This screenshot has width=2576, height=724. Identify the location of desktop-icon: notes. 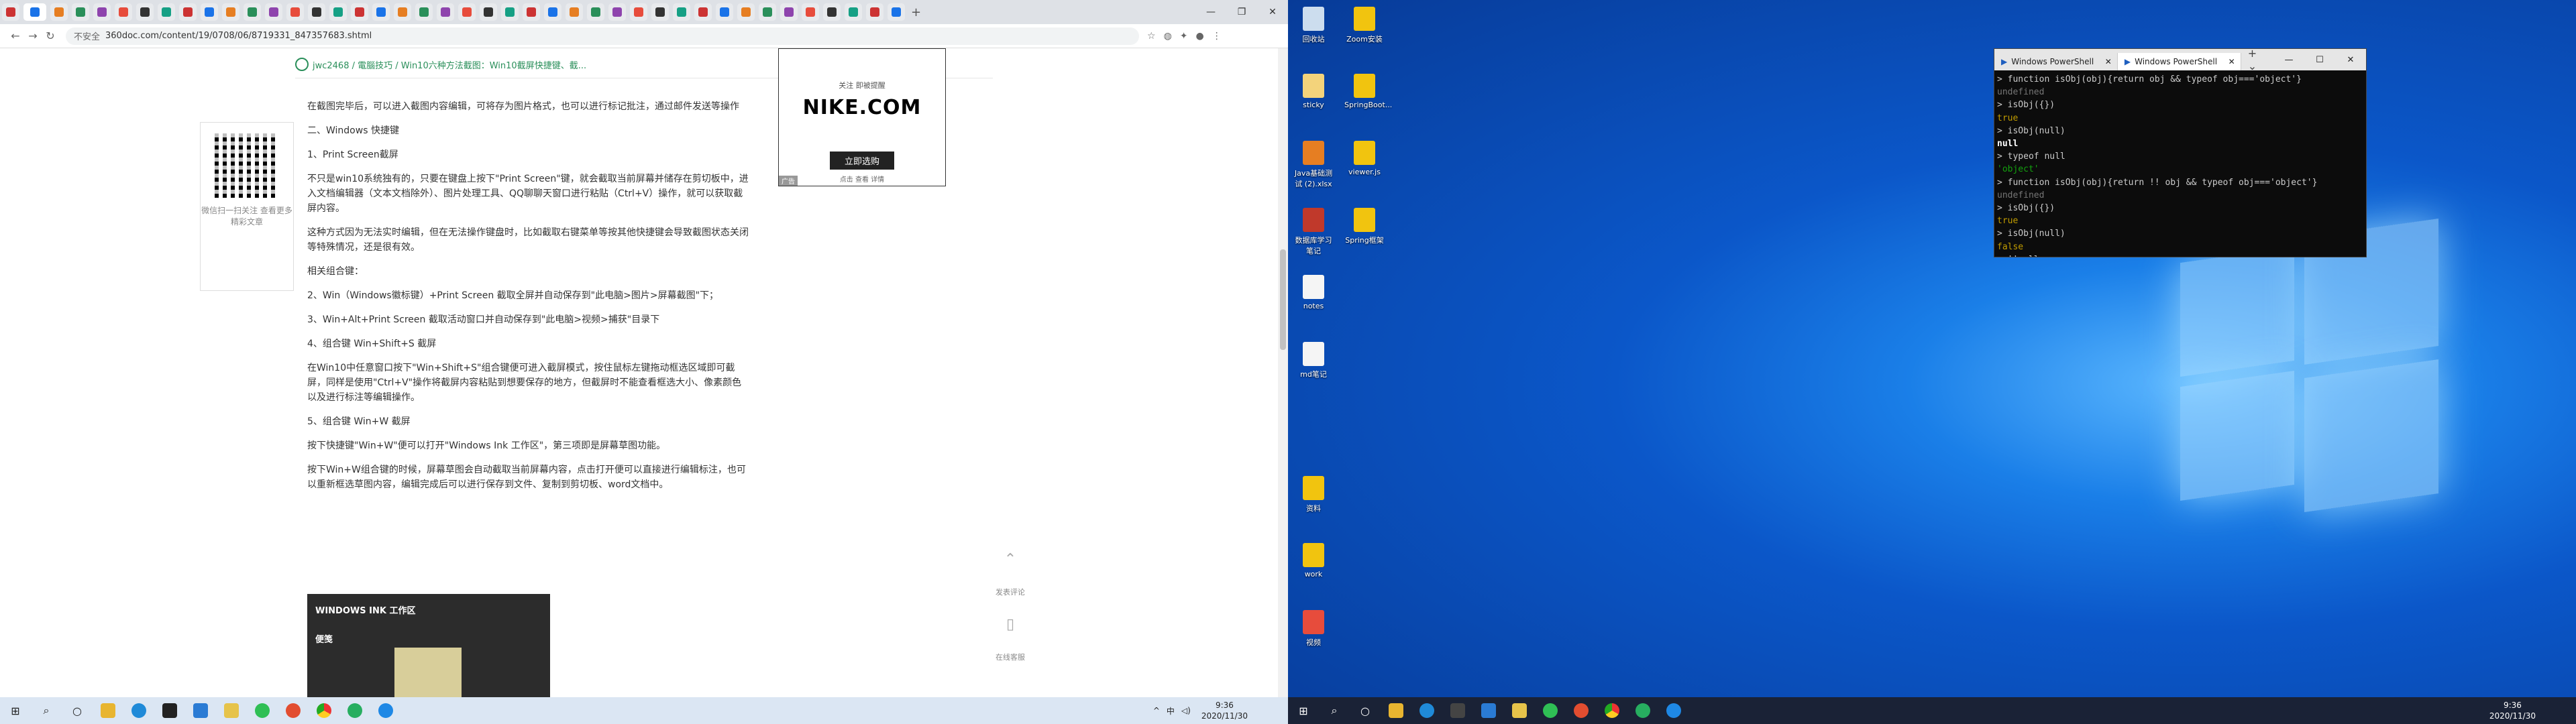
(1313, 292).